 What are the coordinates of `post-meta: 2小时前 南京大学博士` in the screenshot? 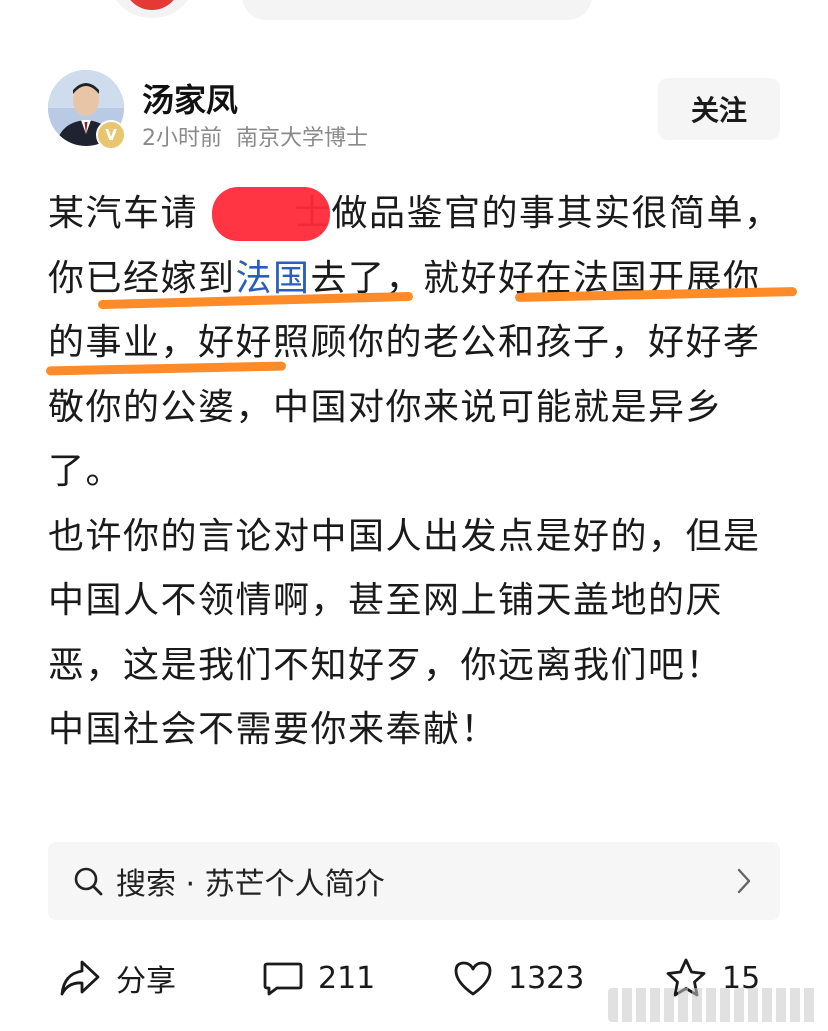 It's located at (255, 136).